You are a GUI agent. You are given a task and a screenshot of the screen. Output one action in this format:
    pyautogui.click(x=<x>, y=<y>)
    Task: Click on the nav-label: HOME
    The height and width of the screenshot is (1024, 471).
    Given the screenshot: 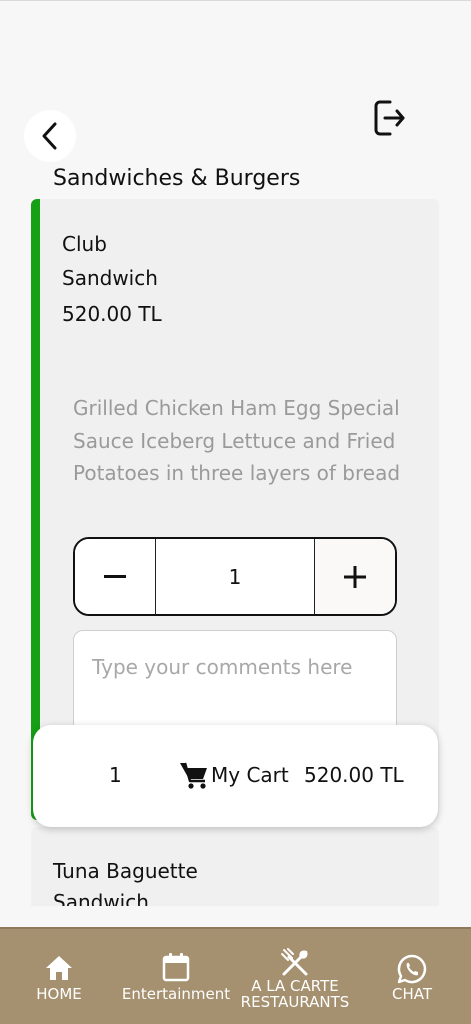 What is the action you would take?
    pyautogui.click(x=59, y=994)
    